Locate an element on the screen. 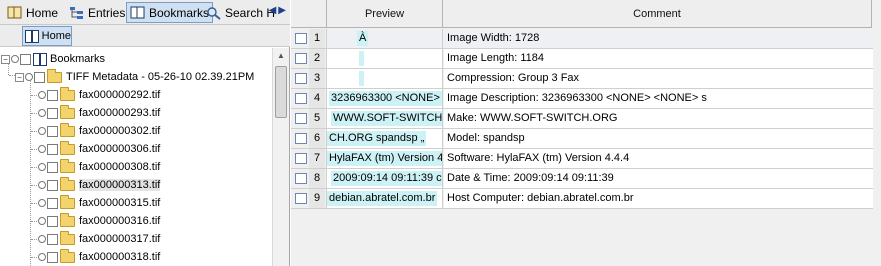 The width and height of the screenshot is (881, 266). preview-cell: CH.ORG spandsp „ is located at coordinates (384, 138).